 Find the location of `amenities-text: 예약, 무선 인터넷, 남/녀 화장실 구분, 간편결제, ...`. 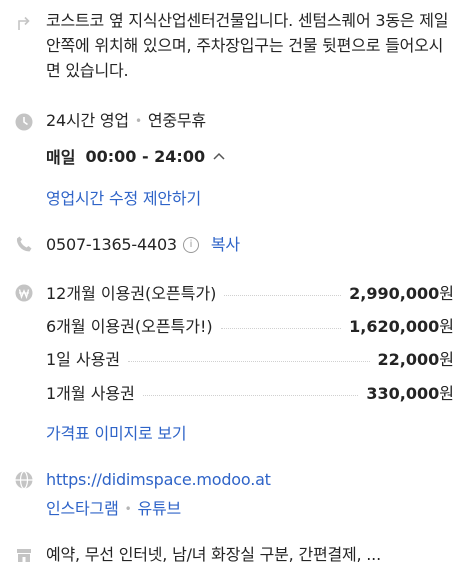

amenities-text: 예약, 무선 인터넷, 남/녀 화장실 구분, 간편결제, ... is located at coordinates (213, 554).